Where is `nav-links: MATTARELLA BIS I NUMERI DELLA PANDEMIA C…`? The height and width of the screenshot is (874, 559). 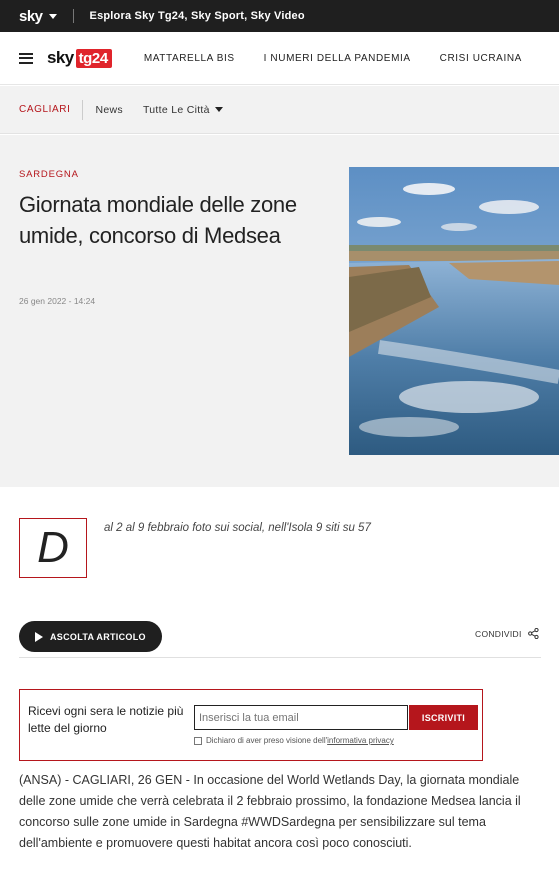 nav-links: MATTARELLA BIS I NUMERI DELLA PANDEMIA C… is located at coordinates (347, 58).